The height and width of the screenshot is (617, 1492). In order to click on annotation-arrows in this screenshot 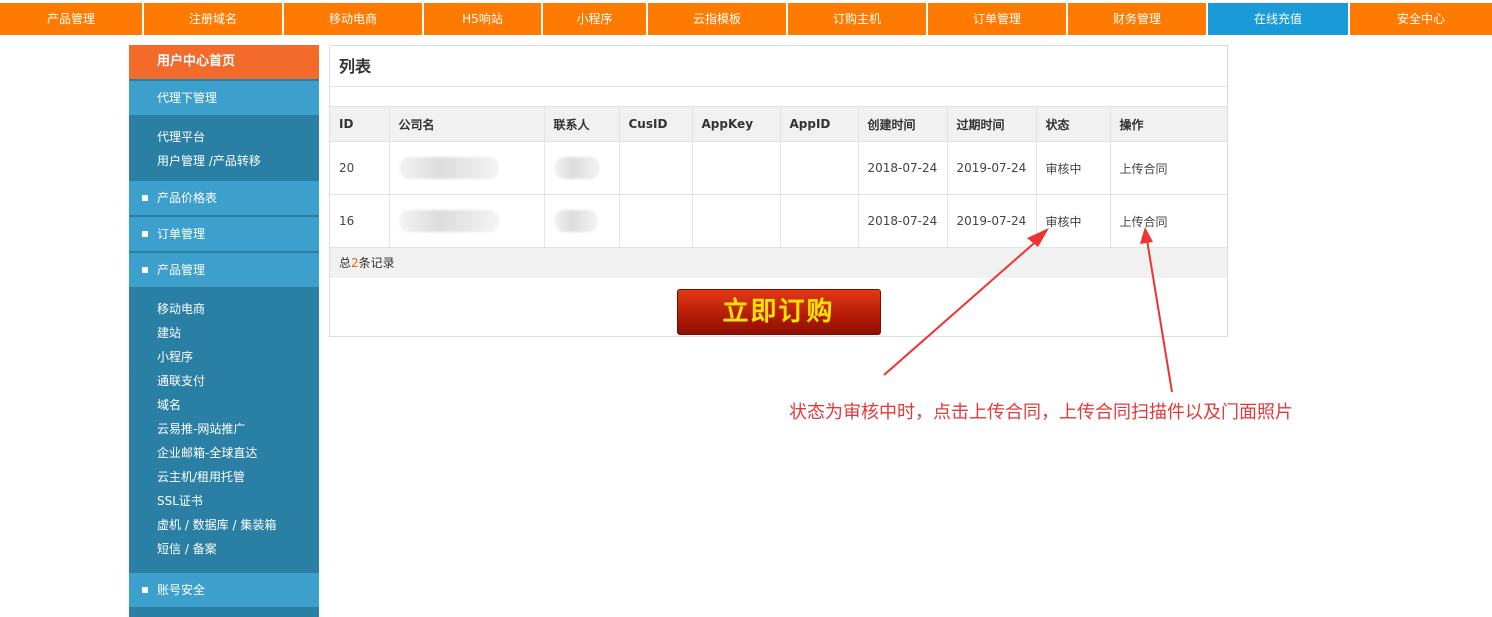, I will do `click(1028, 310)`.